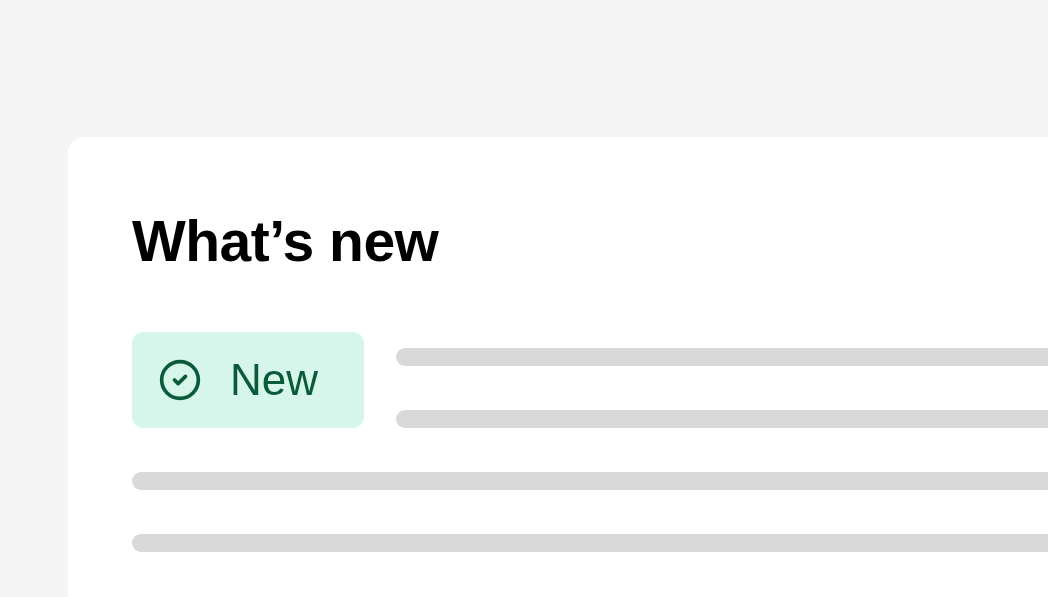 The height and width of the screenshot is (597, 1048). What do you see at coordinates (180, 380) in the screenshot?
I see `check-circle-icon` at bounding box center [180, 380].